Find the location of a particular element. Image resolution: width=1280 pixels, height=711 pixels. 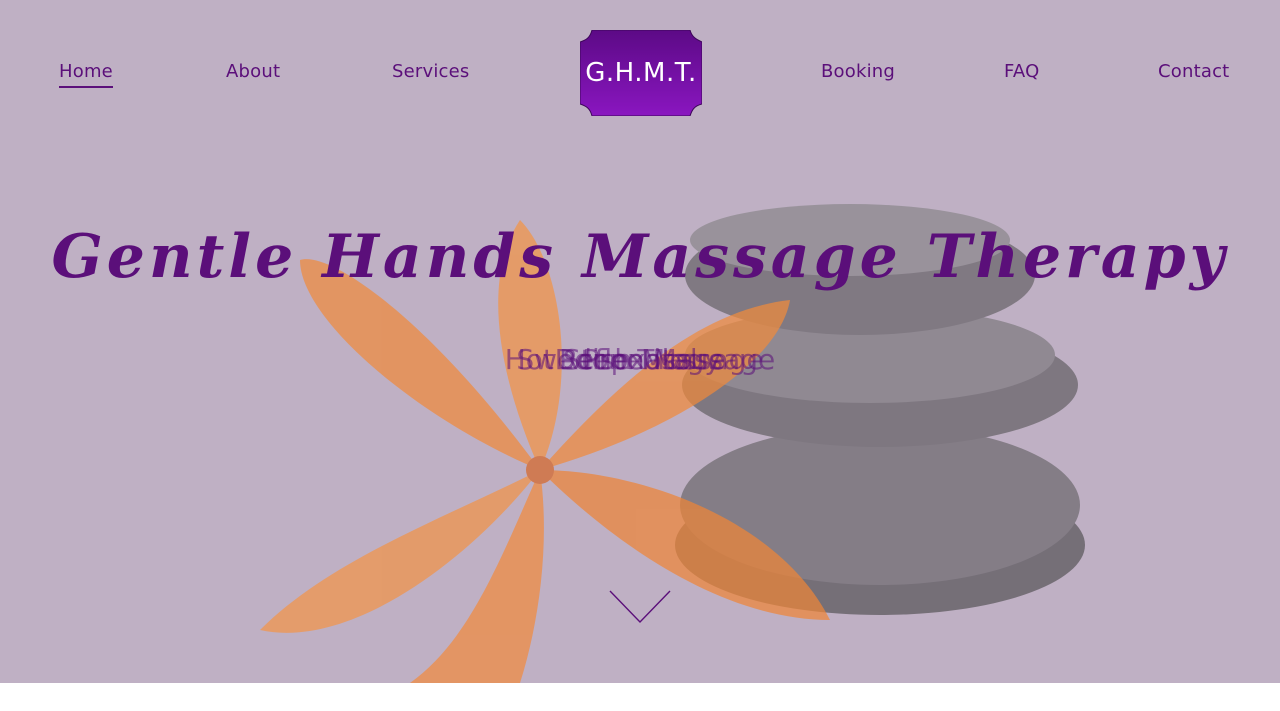

site-logo: G.H.M.T. is located at coordinates (641, 73).